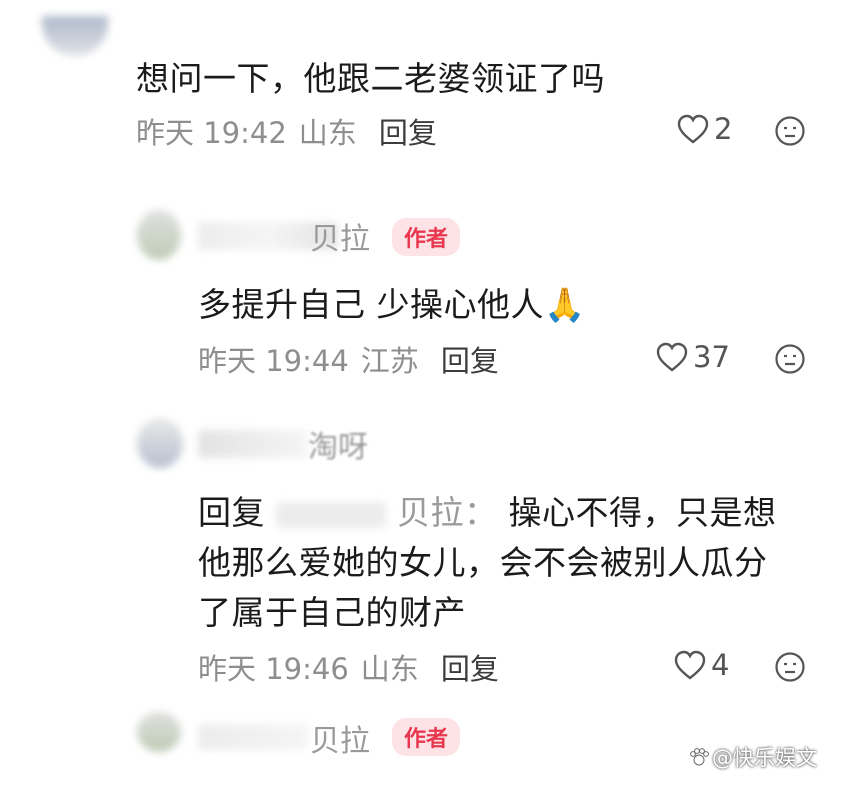  I want to click on username: 淘呀, so click(338, 444).